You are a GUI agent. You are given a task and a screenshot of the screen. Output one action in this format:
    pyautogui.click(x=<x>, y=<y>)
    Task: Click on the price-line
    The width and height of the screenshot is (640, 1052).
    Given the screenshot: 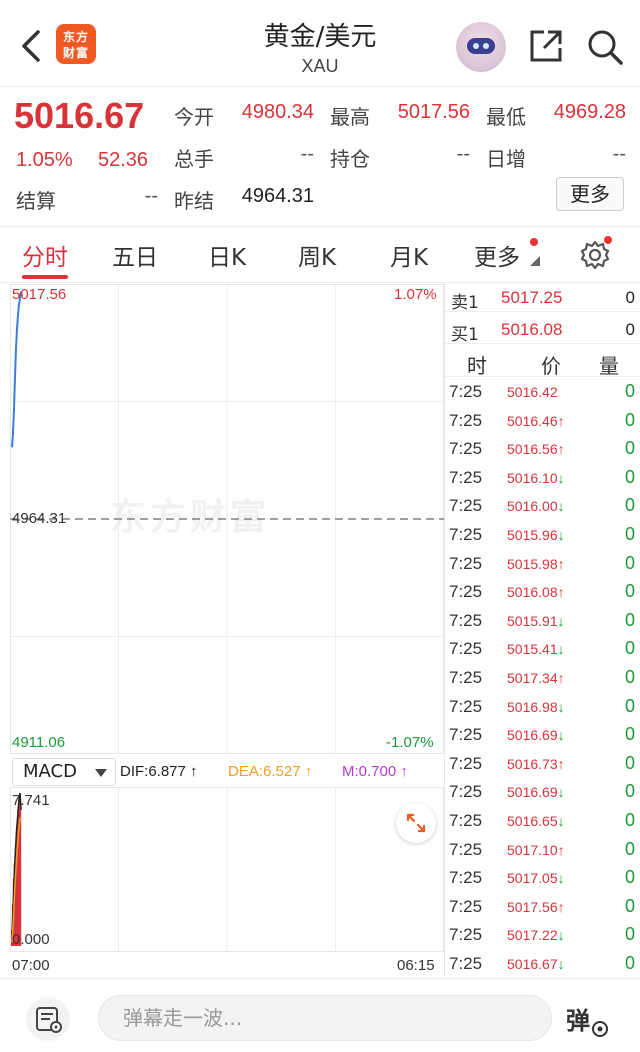 What is the action you would take?
    pyautogui.click(x=17, y=369)
    